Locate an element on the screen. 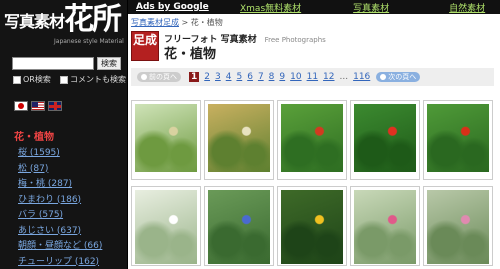 The width and height of the screenshot is (500, 269). photo-red-flower-leaves is located at coordinates (458, 138).